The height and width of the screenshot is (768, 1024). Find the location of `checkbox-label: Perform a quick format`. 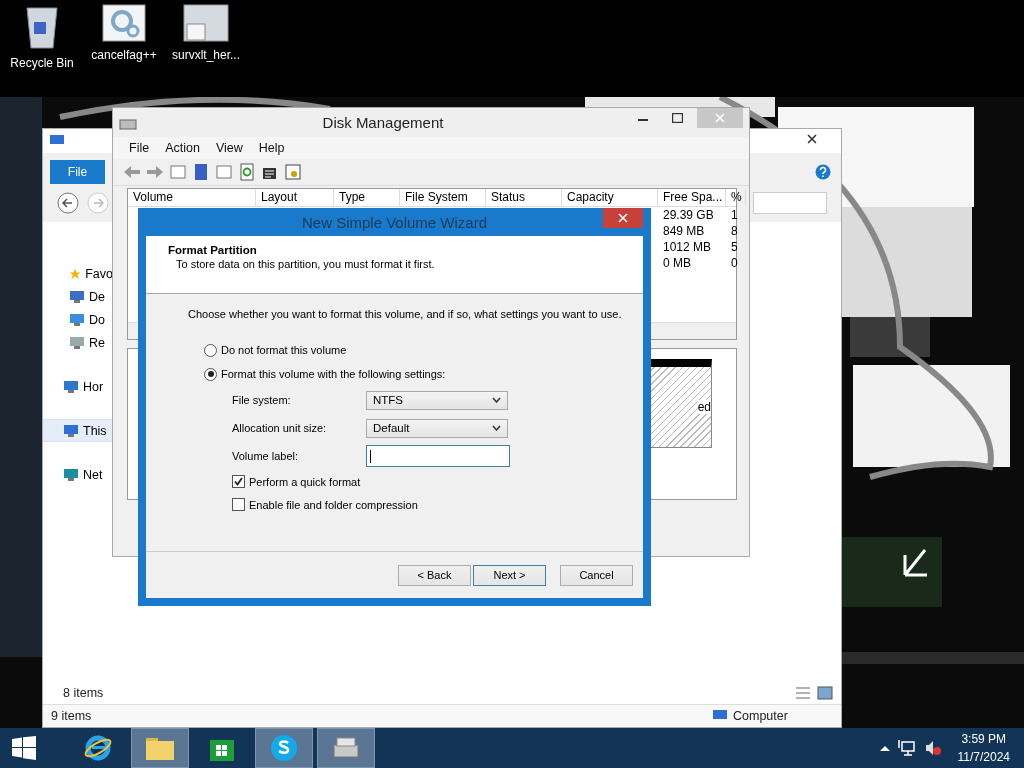

checkbox-label: Perform a quick format is located at coordinates (305, 481).